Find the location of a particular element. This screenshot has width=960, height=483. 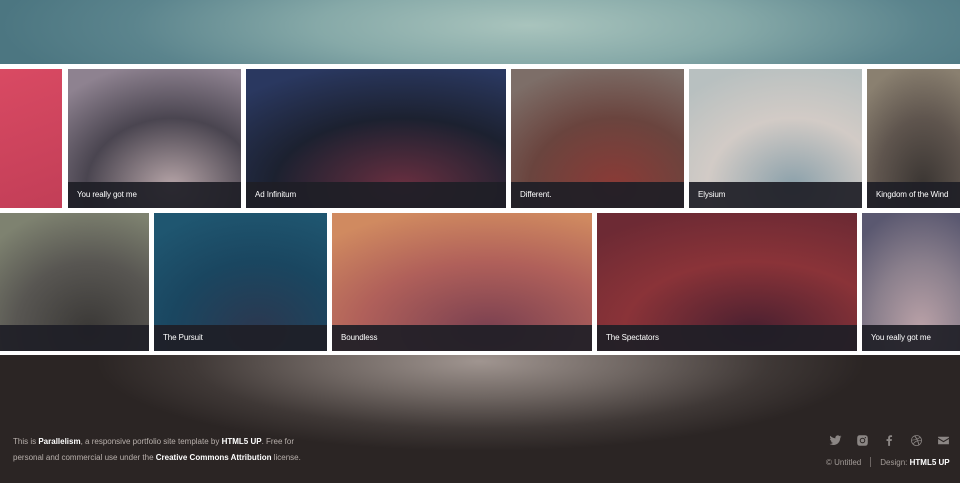

credits-text: personal and commercial use under the is located at coordinates (84, 457).